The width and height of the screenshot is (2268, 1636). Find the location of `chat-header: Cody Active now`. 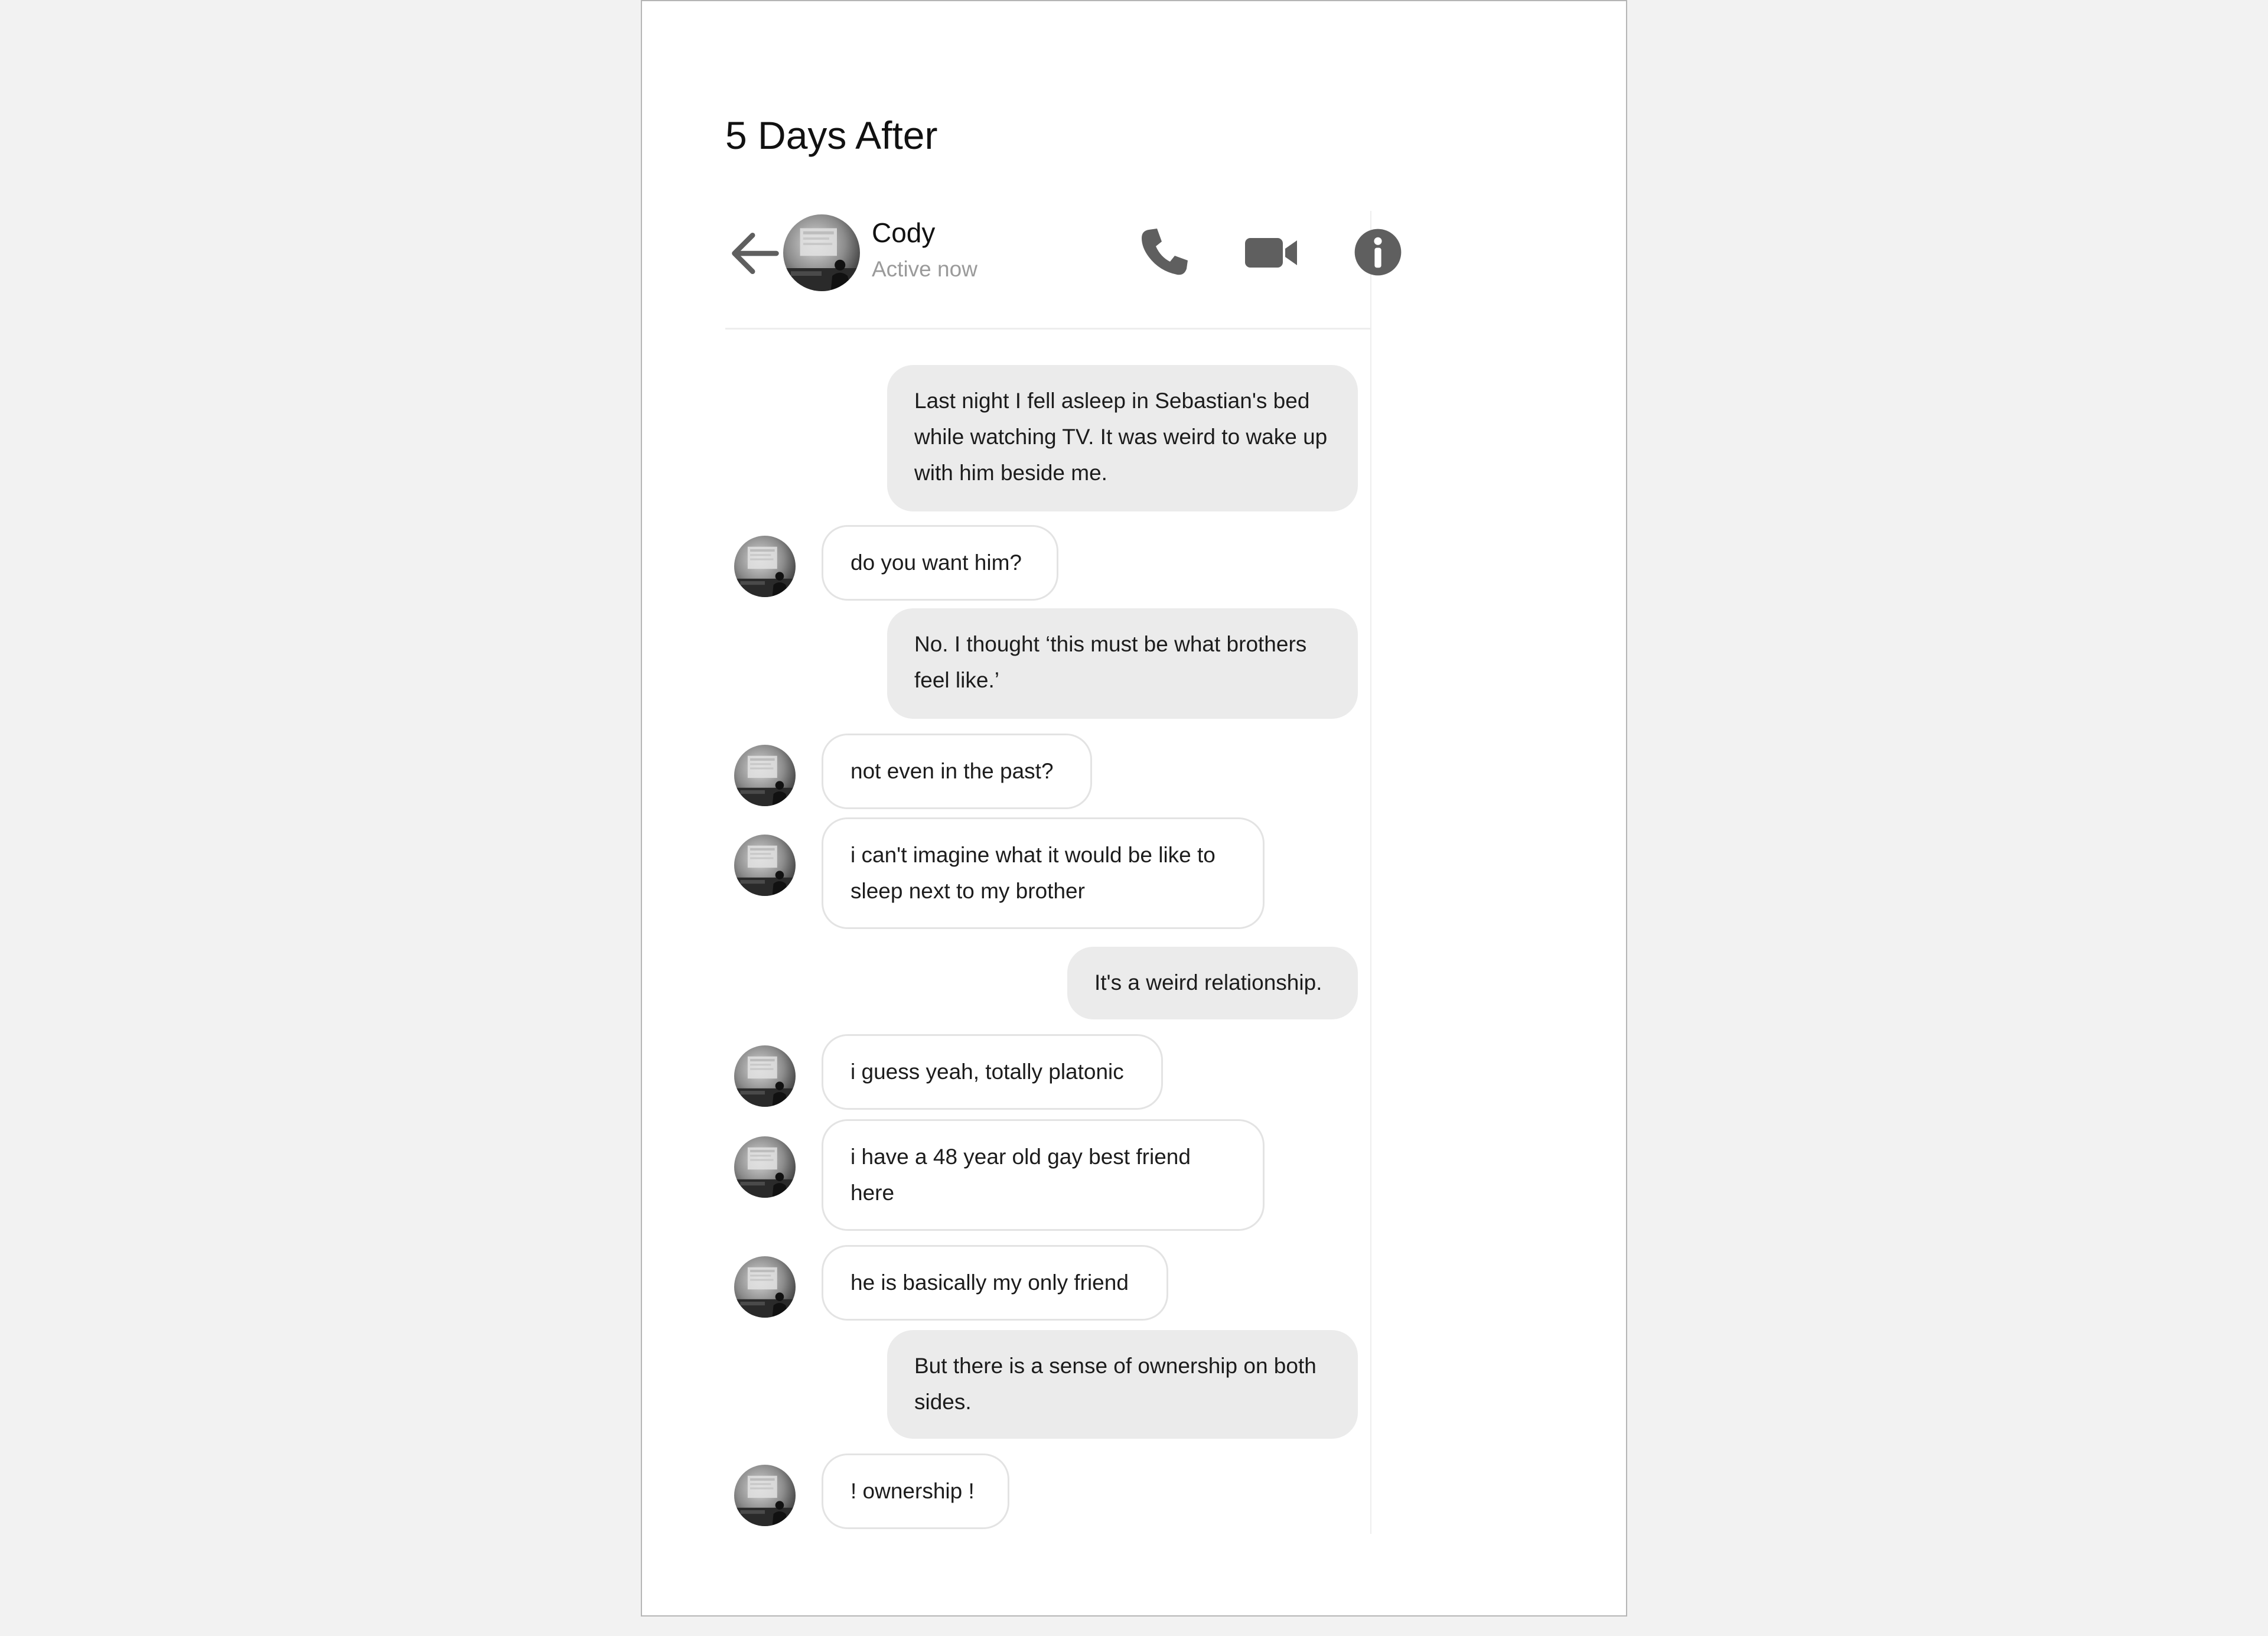

chat-header: Cody Active now is located at coordinates (1063, 270).